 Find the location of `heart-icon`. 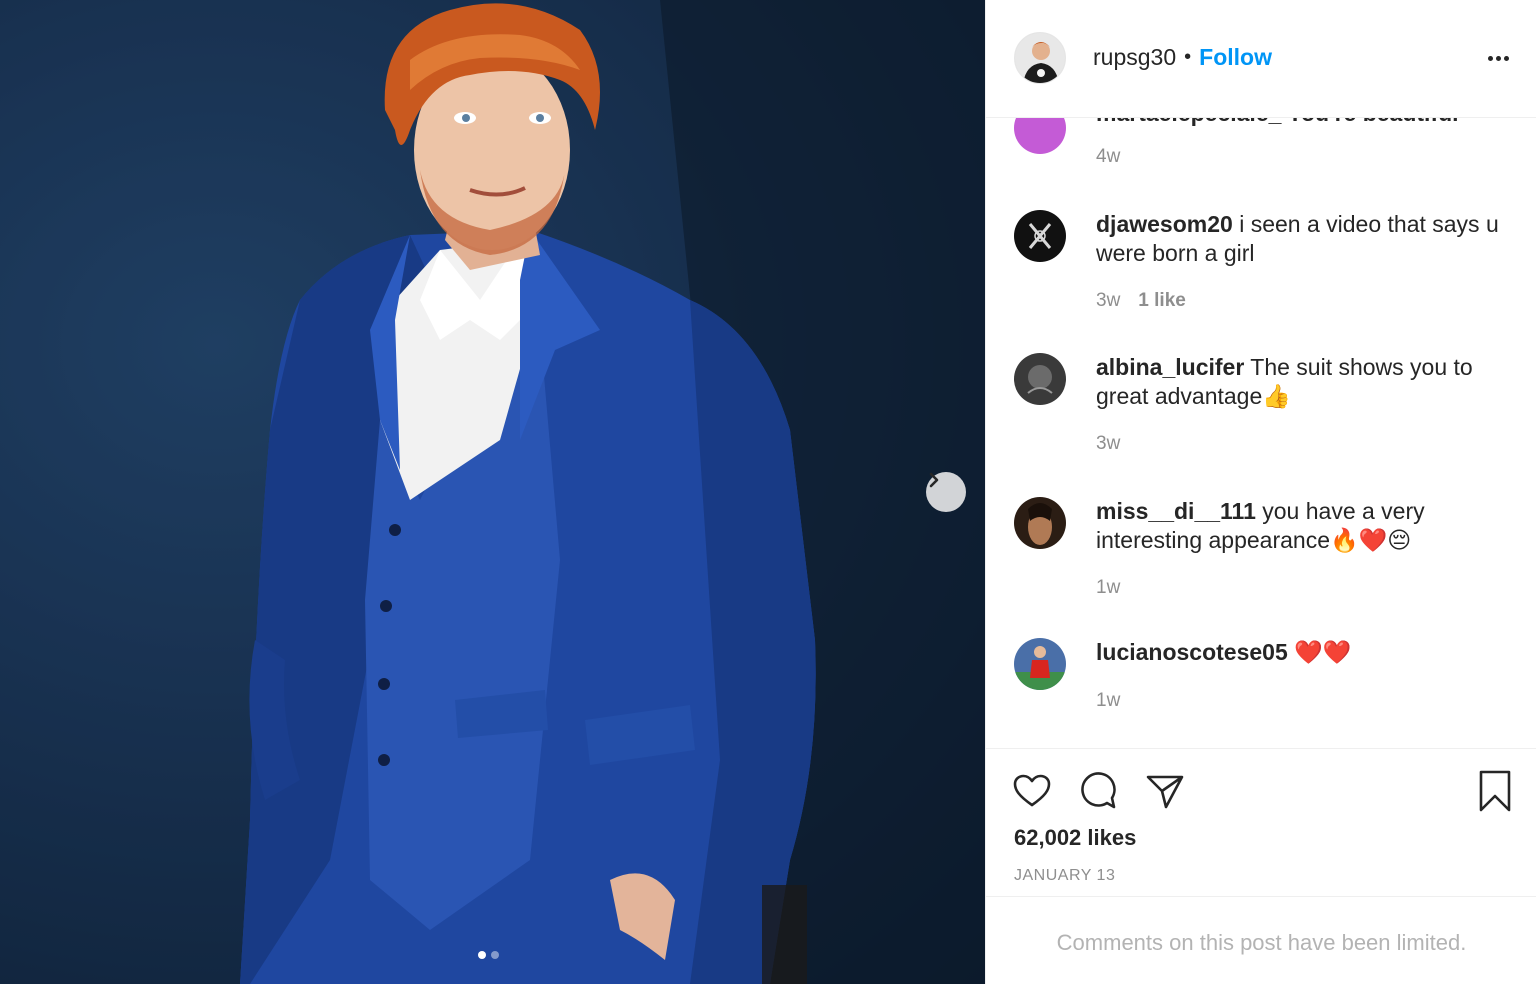

heart-icon is located at coordinates (1032, 791).